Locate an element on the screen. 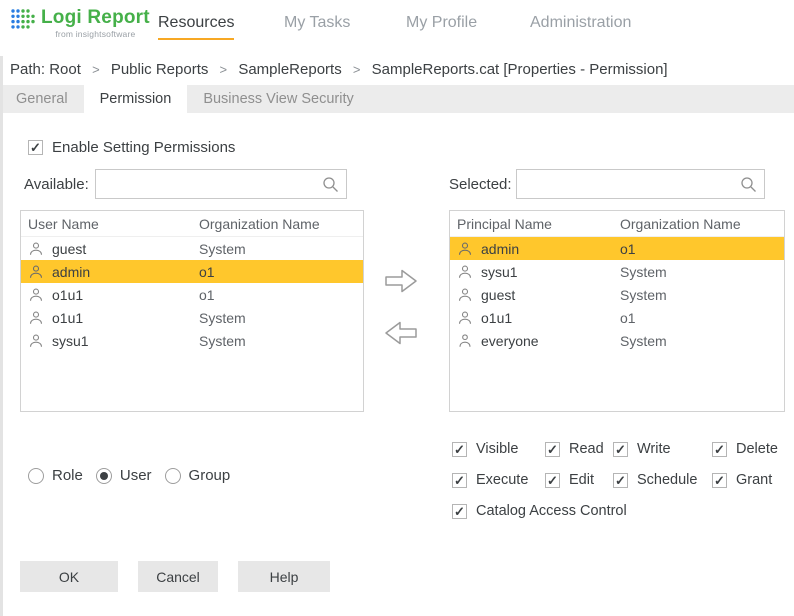 The width and height of the screenshot is (794, 616). write-label: Write is located at coordinates (654, 449).